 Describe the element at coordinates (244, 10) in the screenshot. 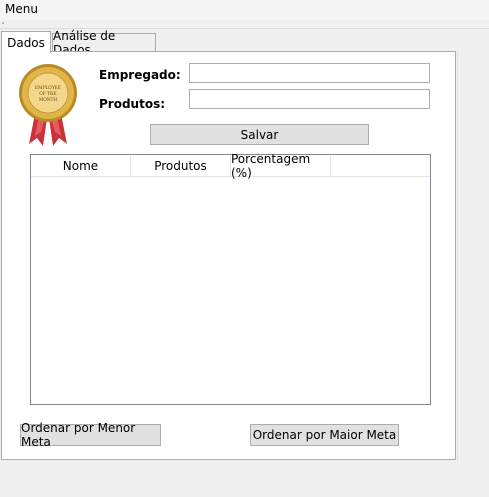

I see `menu-bar: Menu` at that location.